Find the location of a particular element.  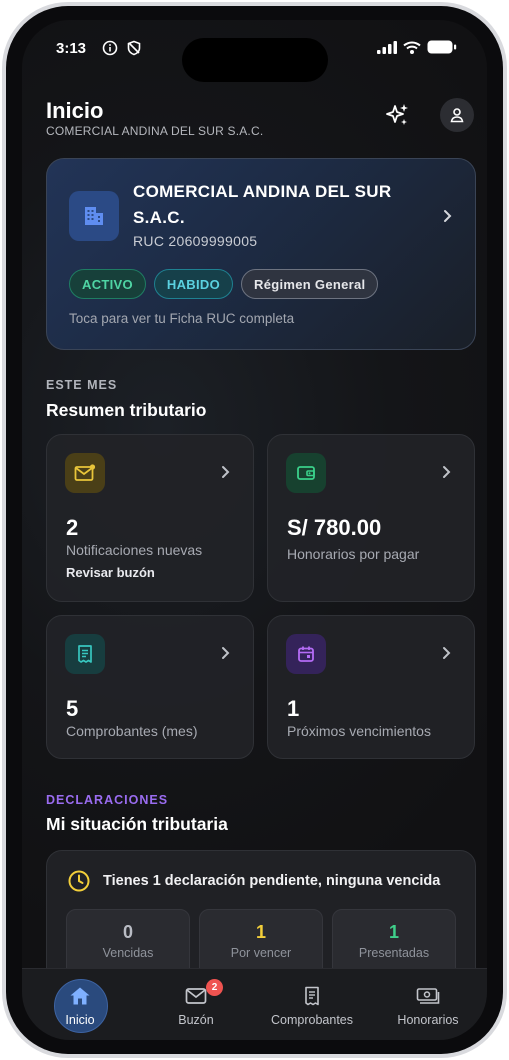

bottom-tab-bar: Inicio 2 Buzón Comprobantes Honorarios is located at coordinates (254, 1004).